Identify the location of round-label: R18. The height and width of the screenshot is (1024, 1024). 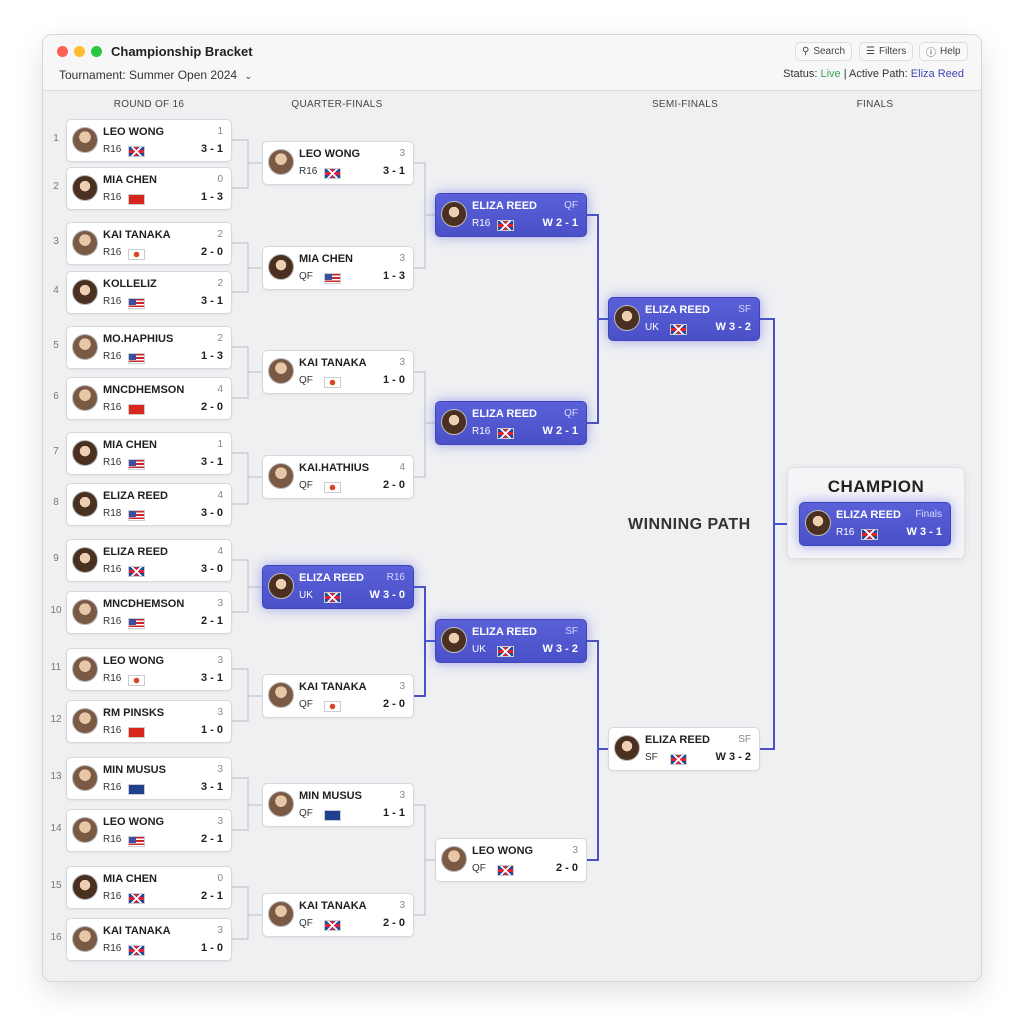
(112, 513).